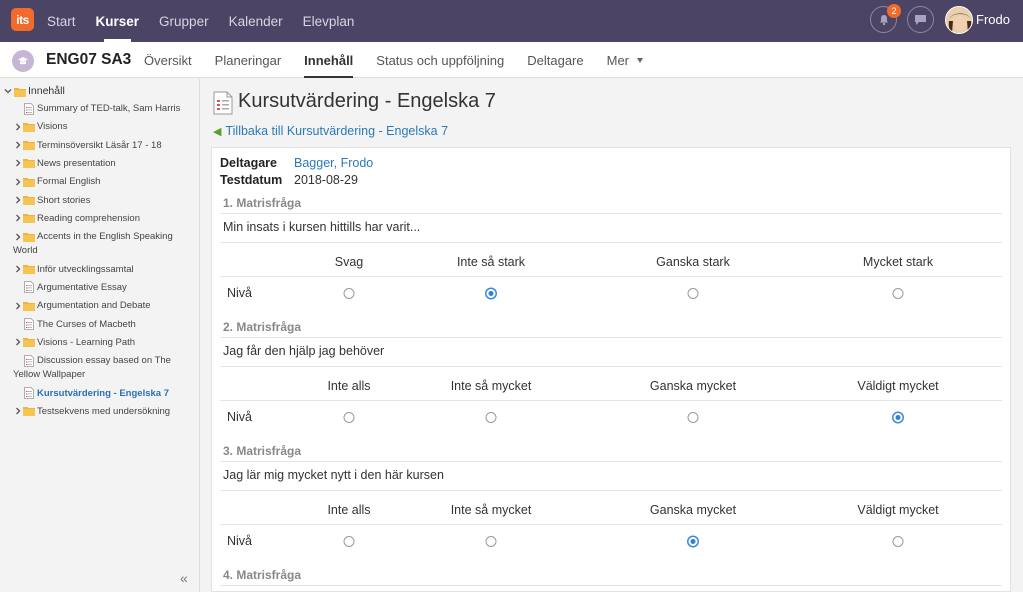 This screenshot has width=1023, height=592. Describe the element at coordinates (262, 451) in the screenshot. I see `question-heading: 3. Matrisfråga` at that location.